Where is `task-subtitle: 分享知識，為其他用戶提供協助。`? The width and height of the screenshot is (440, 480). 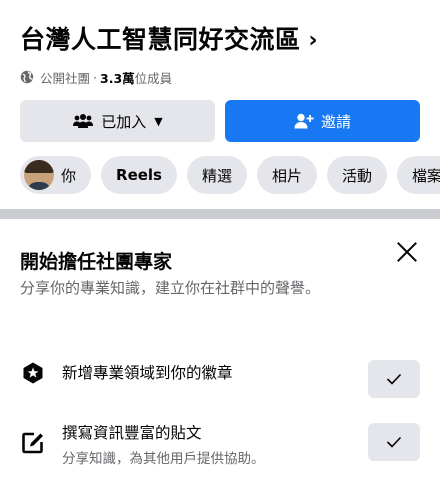 task-subtitle: 分享知識，為其他用戶提供協助。 is located at coordinates (163, 459).